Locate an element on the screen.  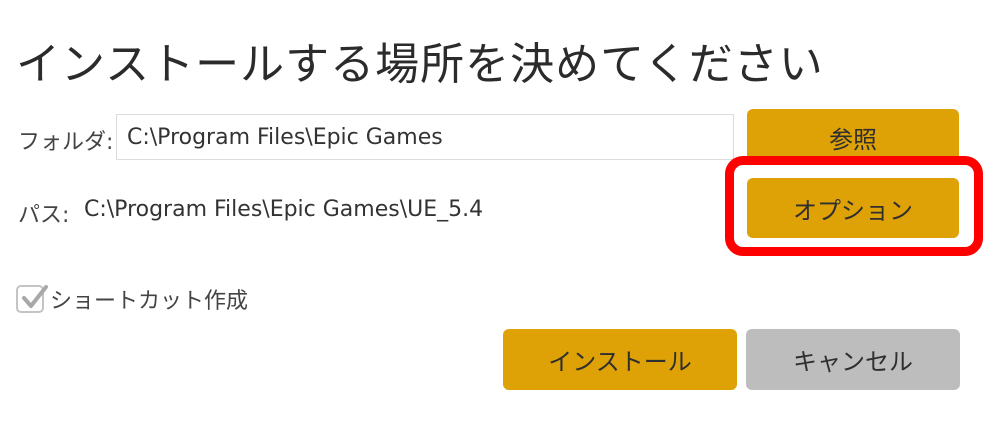
shortcut-label: ショートカット作成 is located at coordinates (149, 301).